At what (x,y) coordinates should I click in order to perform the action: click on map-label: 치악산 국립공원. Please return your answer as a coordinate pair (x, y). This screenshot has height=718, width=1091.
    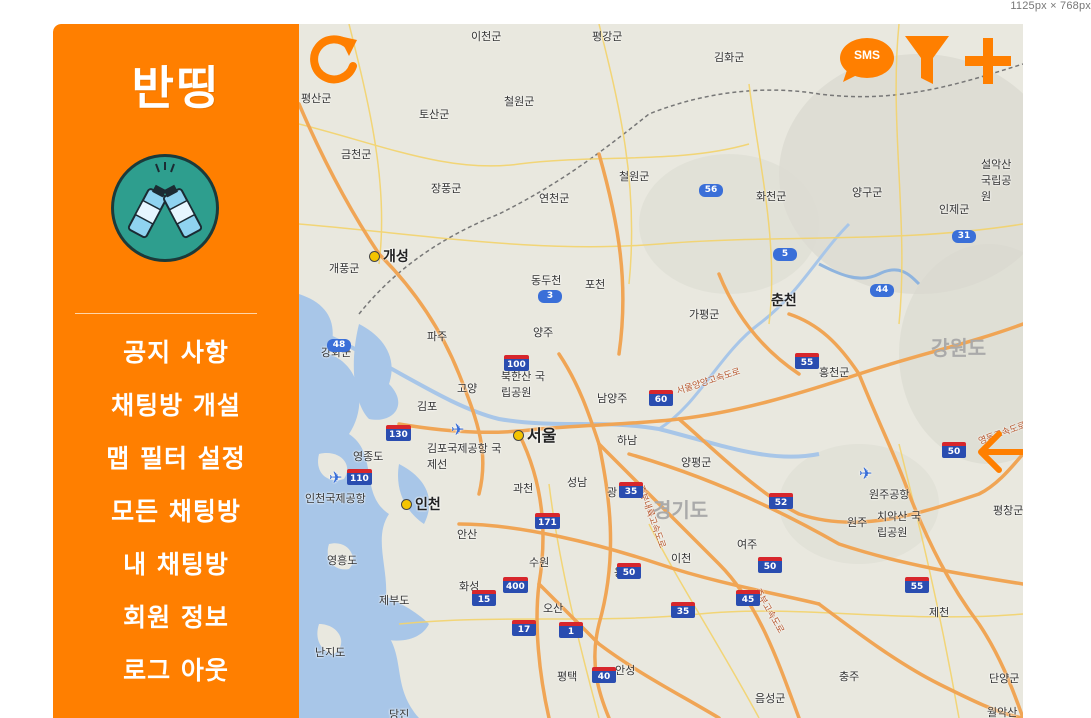
    Looking at the image, I should click on (899, 524).